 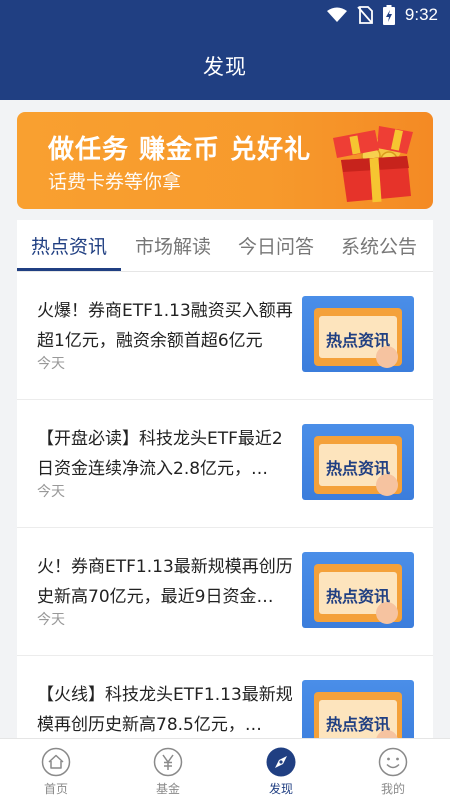 I want to click on active-tab-indicator, so click(x=69, y=269).